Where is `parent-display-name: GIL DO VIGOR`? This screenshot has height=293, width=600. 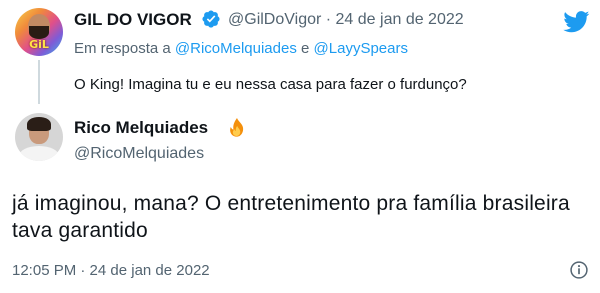
parent-display-name: GIL DO VIGOR is located at coordinates (133, 20).